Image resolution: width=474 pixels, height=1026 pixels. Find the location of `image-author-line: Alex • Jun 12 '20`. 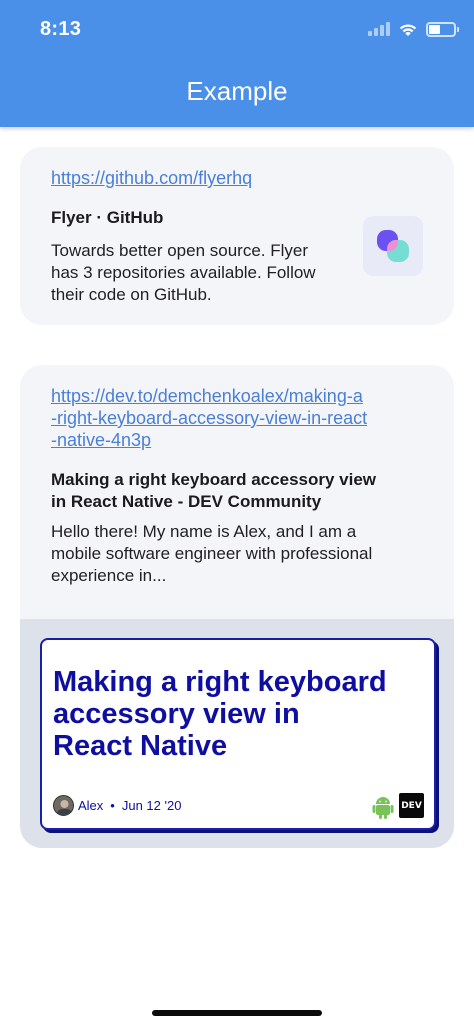

image-author-line: Alex • Jun 12 '20 is located at coordinates (117, 805).